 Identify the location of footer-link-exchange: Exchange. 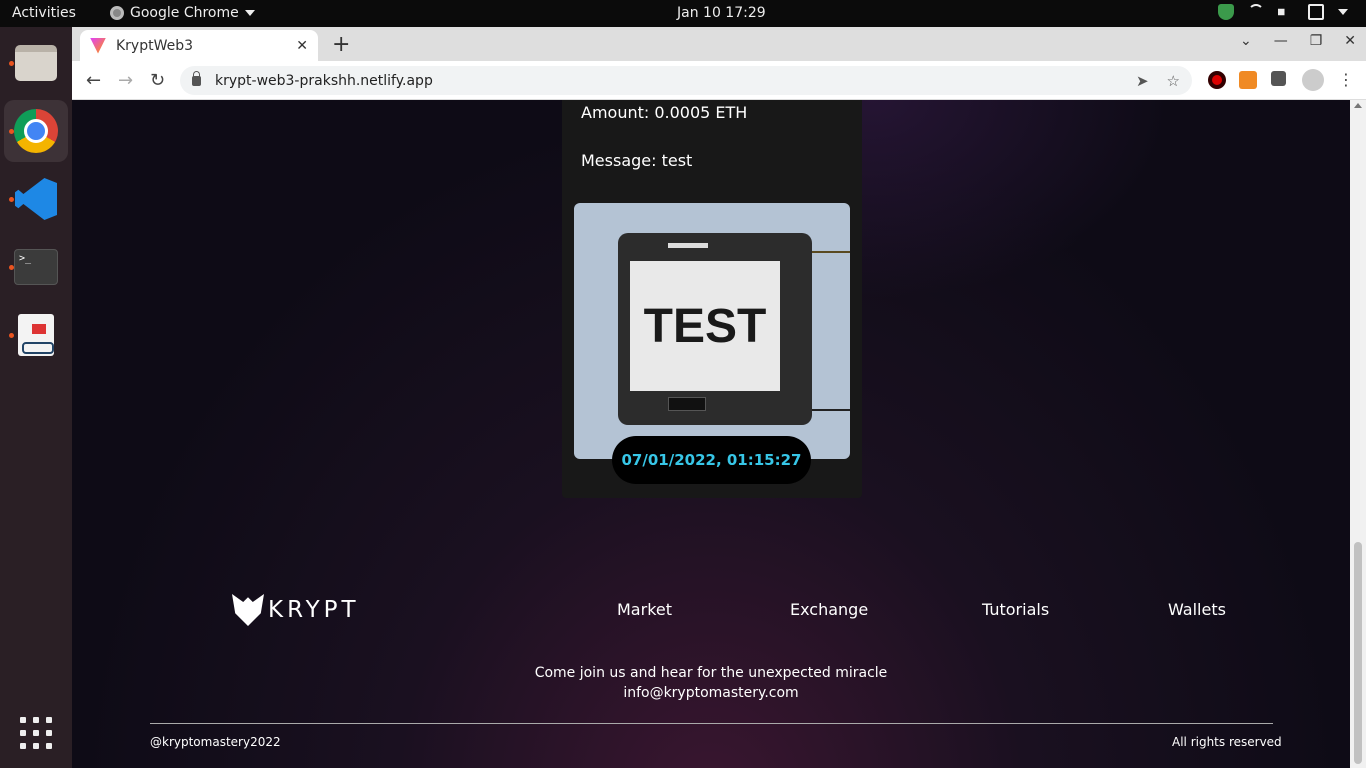
(829, 609).